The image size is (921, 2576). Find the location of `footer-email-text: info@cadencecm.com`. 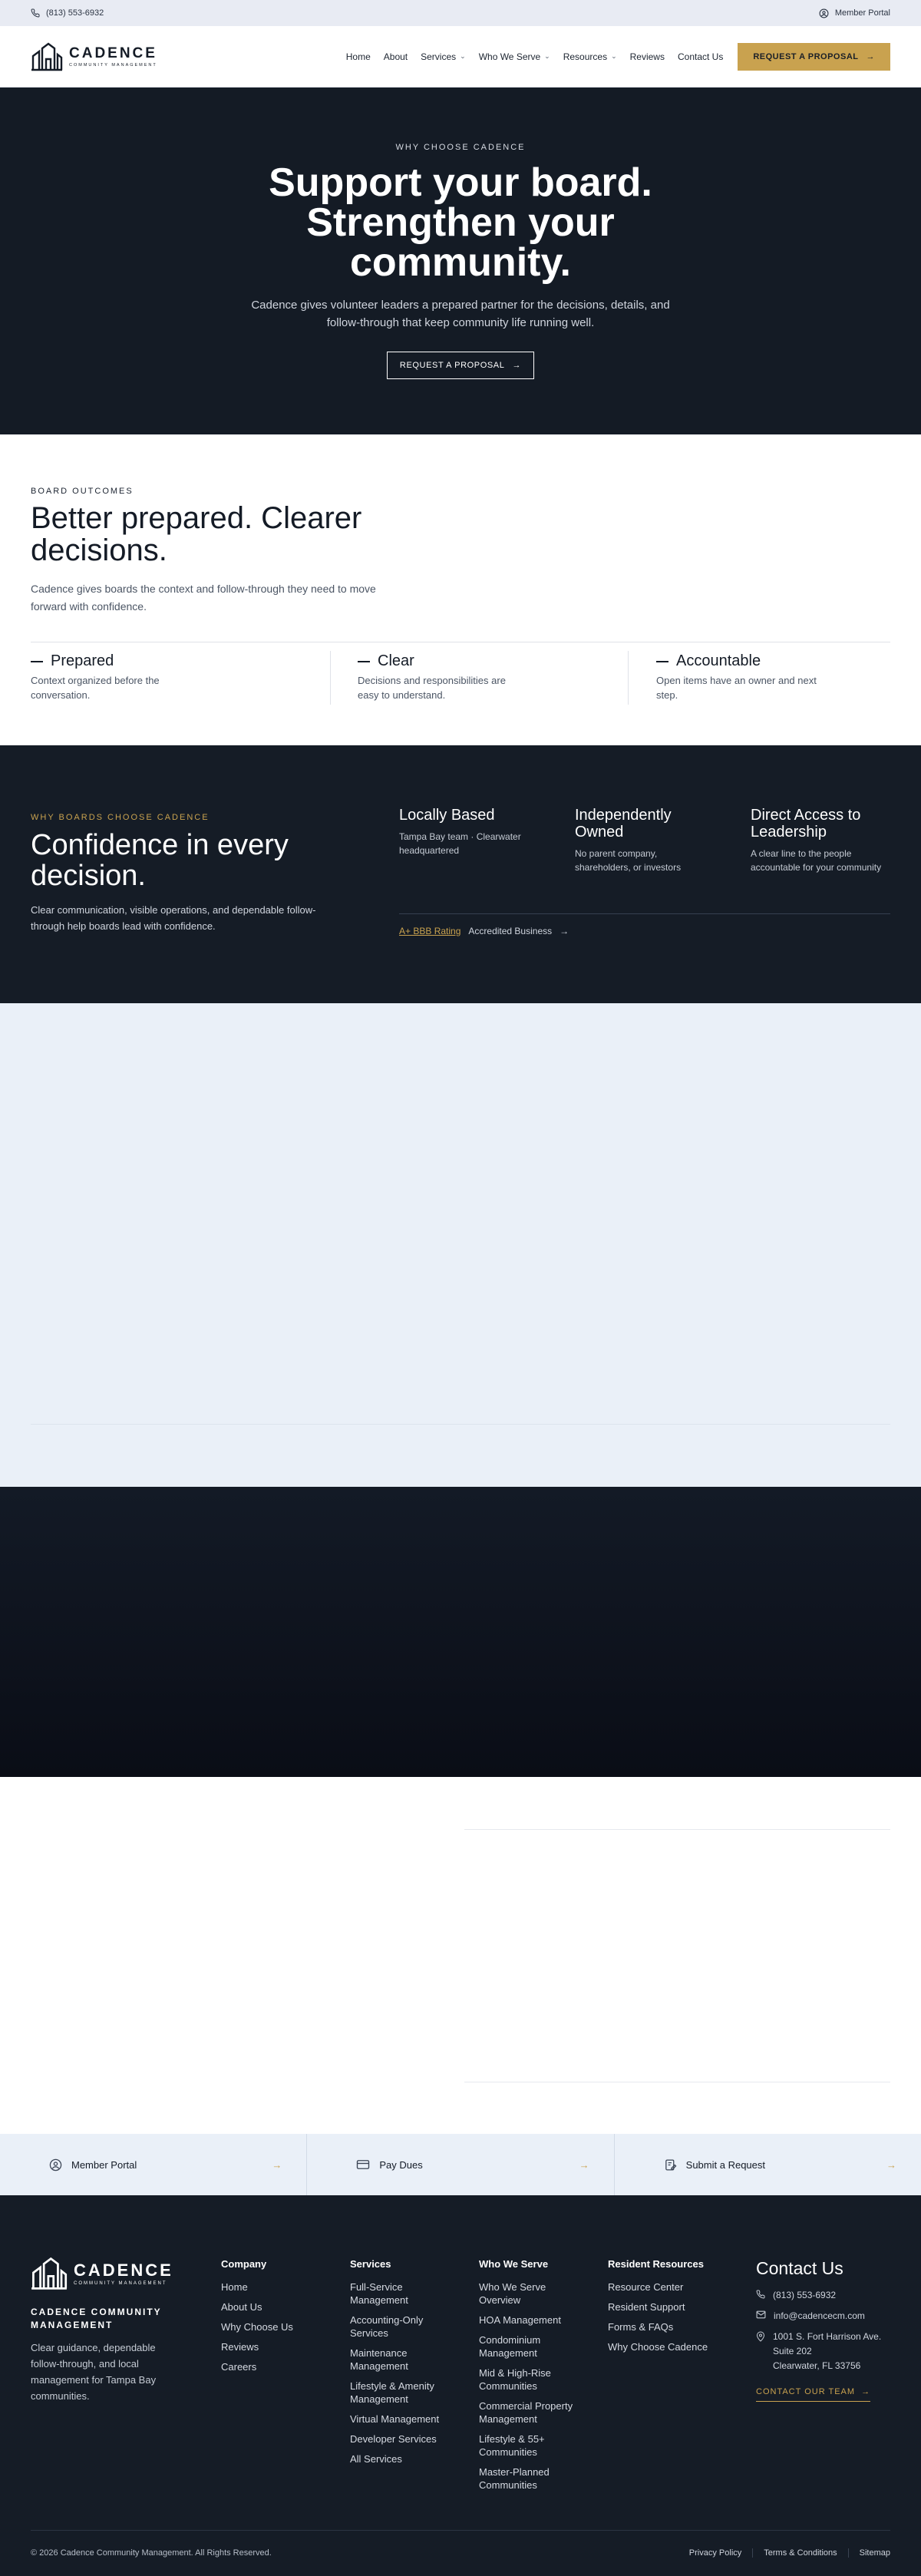

footer-email-text: info@cadencecm.com is located at coordinates (819, 2315).